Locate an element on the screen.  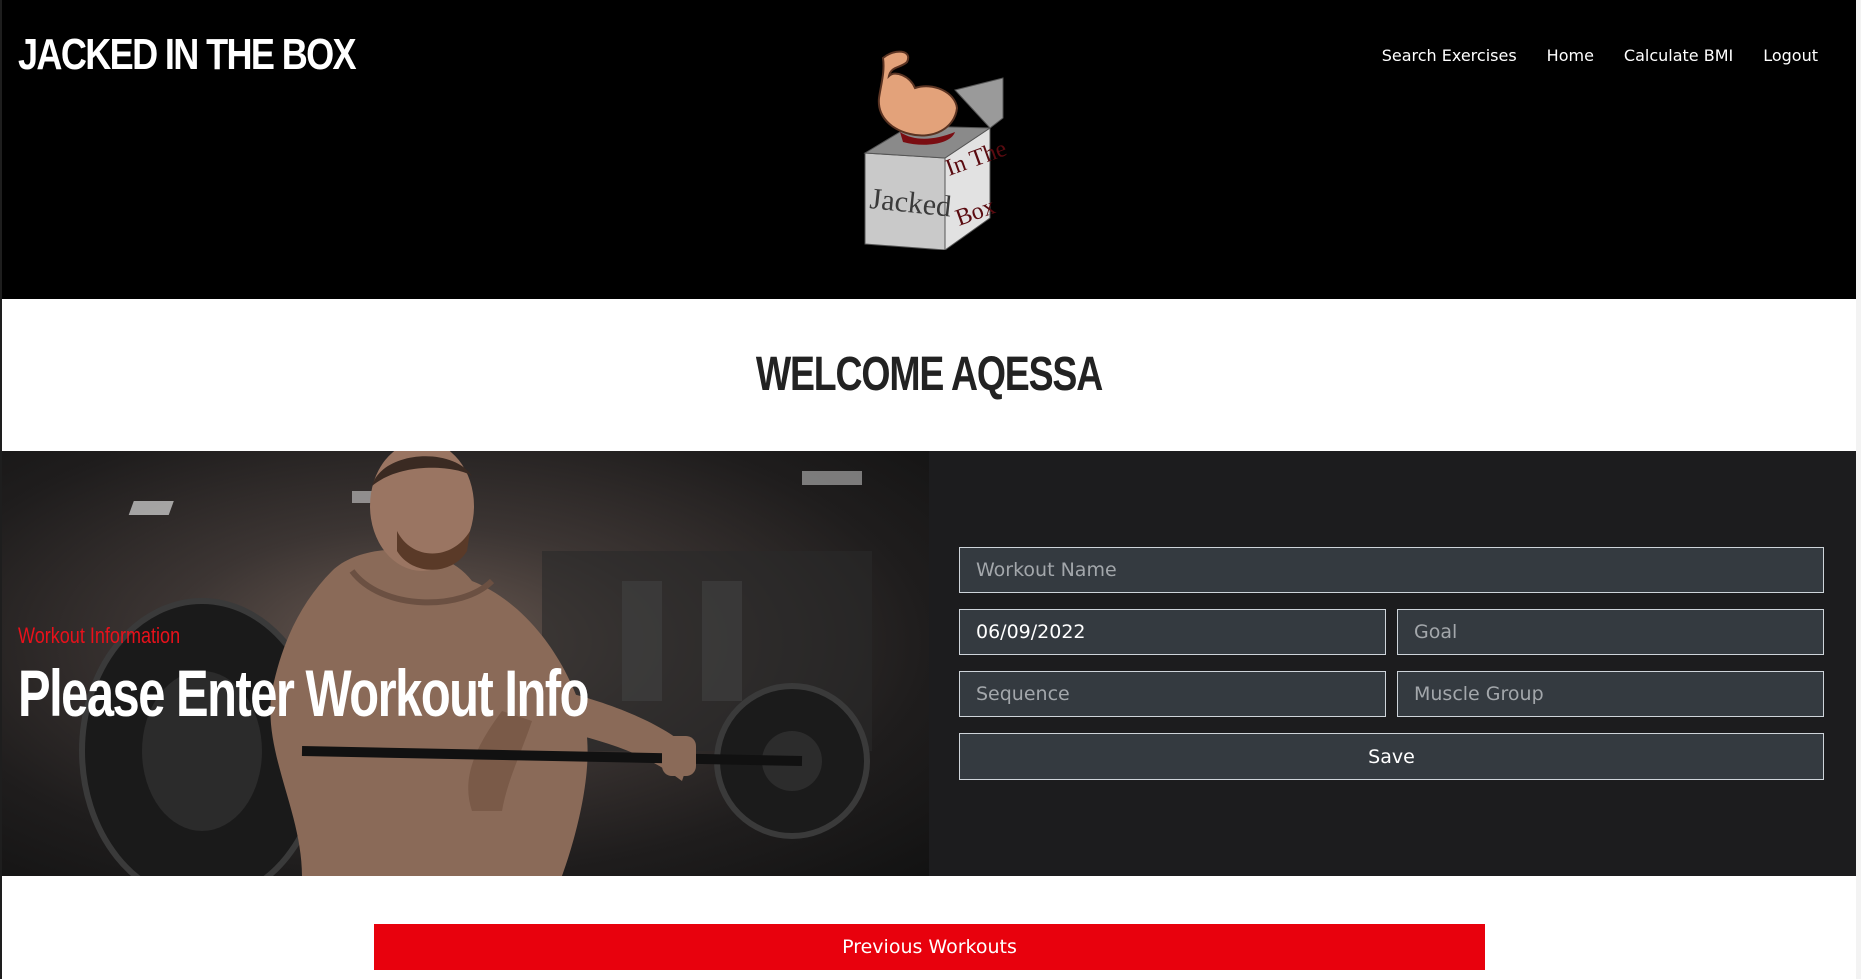
workout-name-input is located at coordinates (1391, 570).